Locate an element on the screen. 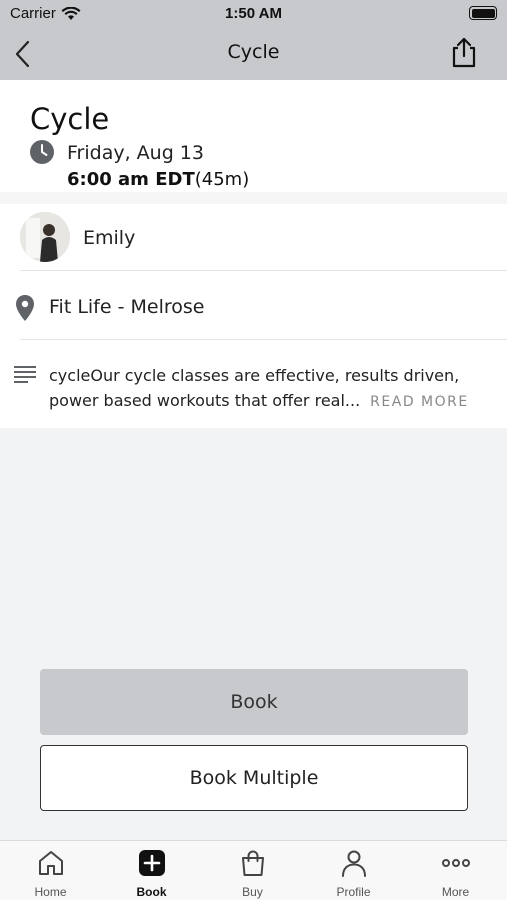 This screenshot has height=900, width=507. status-time: 1:50 AM is located at coordinates (253, 13).